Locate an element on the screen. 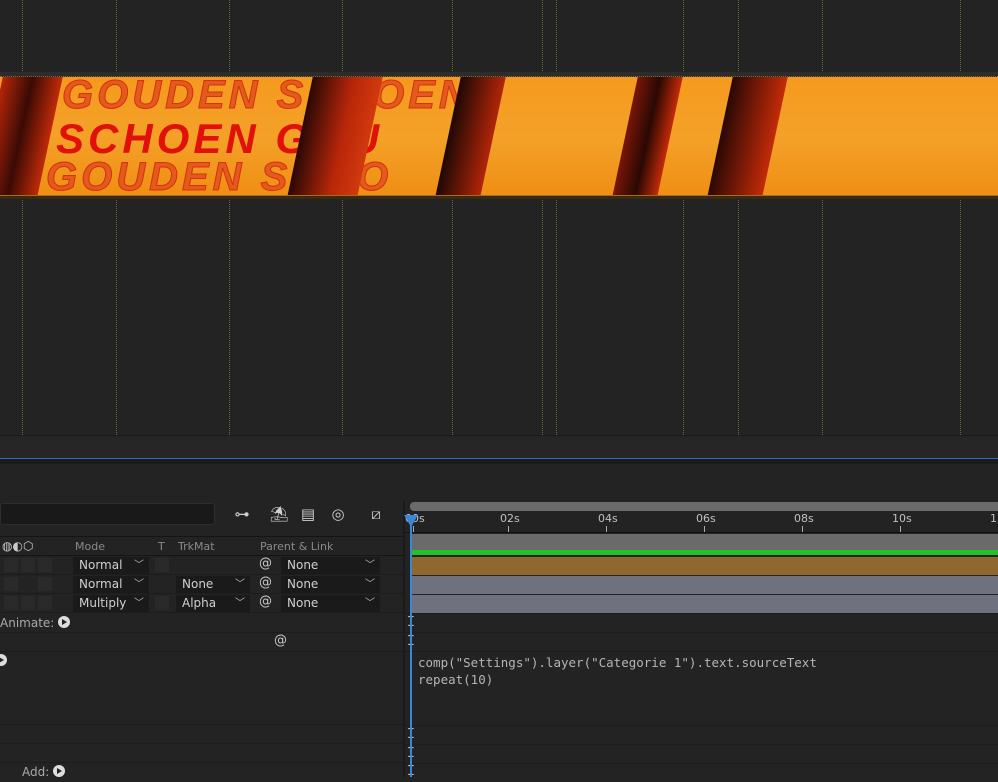 This screenshot has height=782, width=998. composition-flowchart-icon: ⊶ is located at coordinates (242, 514).